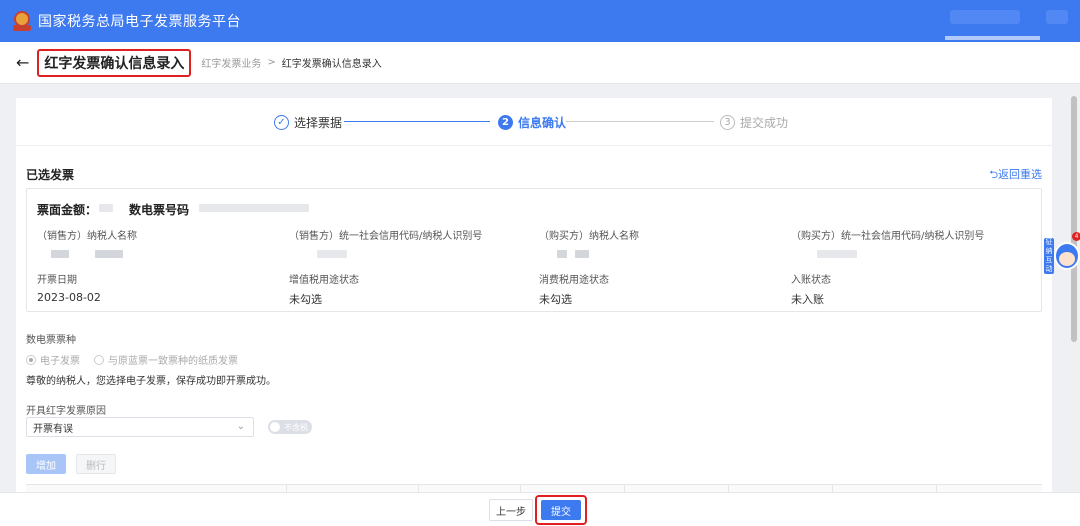 This screenshot has height=526, width=1080. What do you see at coordinates (50, 175) in the screenshot?
I see `section-title: 已选发票` at bounding box center [50, 175].